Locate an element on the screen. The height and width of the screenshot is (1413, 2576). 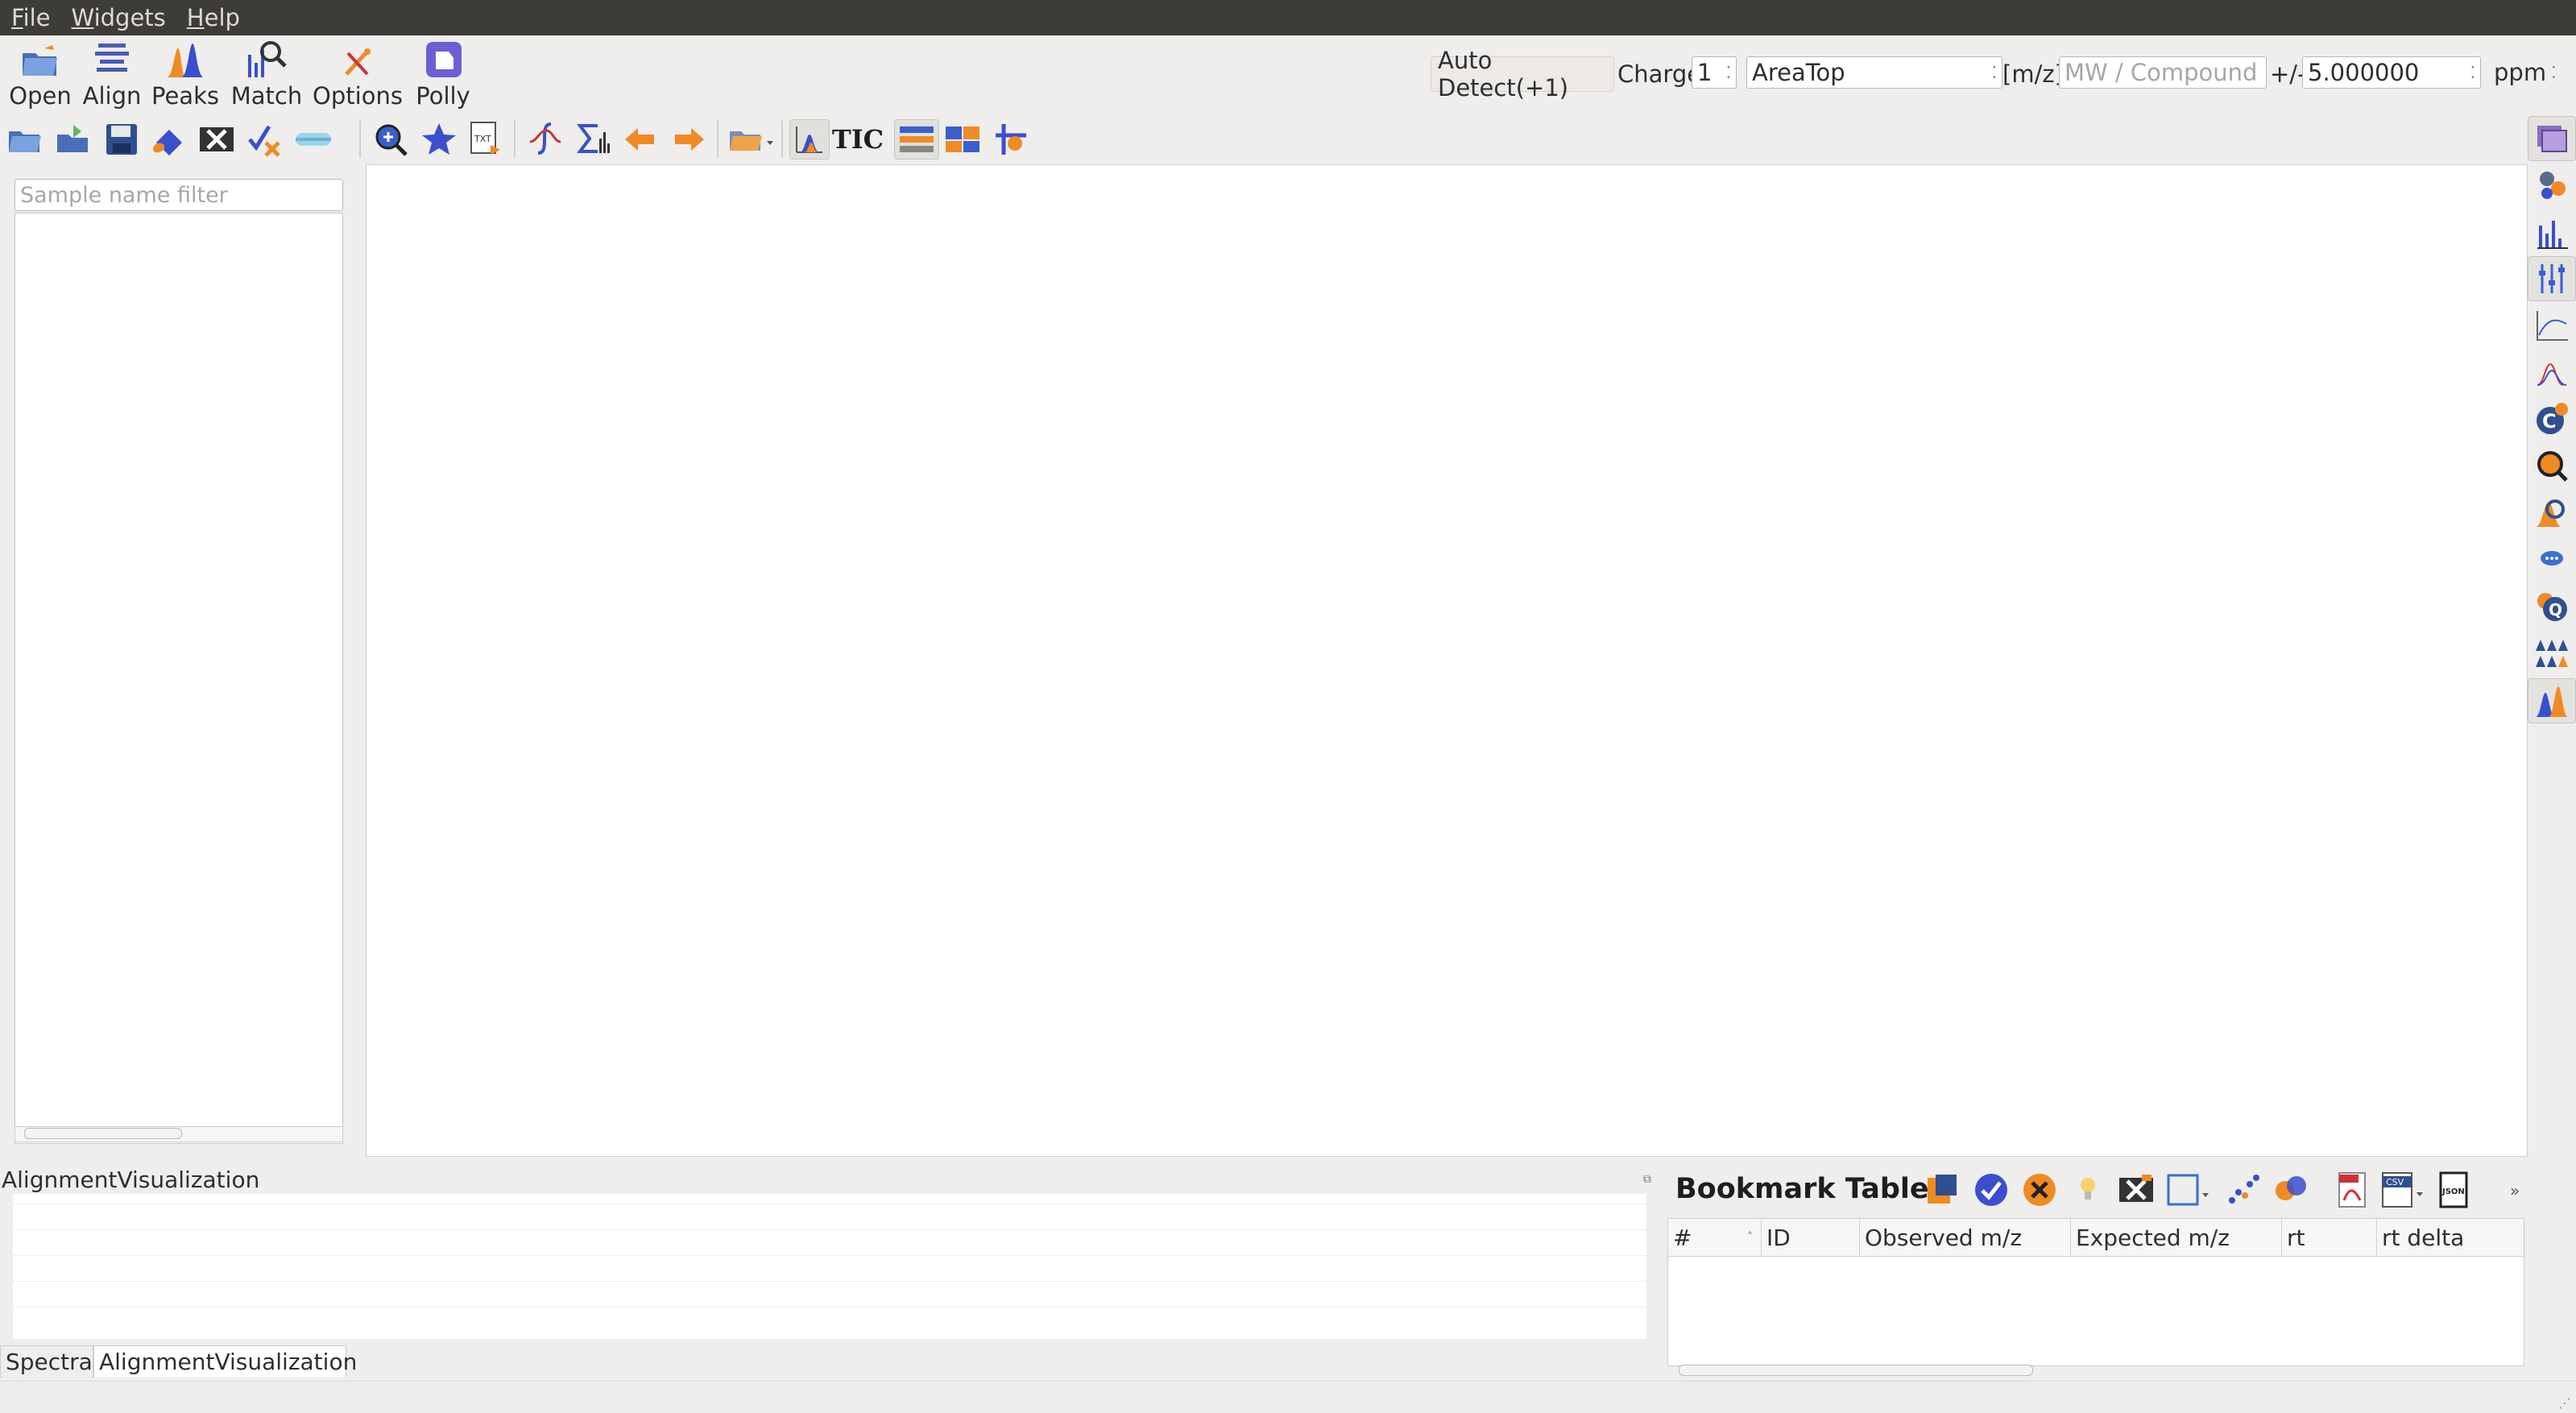
cluster-button is located at coordinates (2291, 1190).